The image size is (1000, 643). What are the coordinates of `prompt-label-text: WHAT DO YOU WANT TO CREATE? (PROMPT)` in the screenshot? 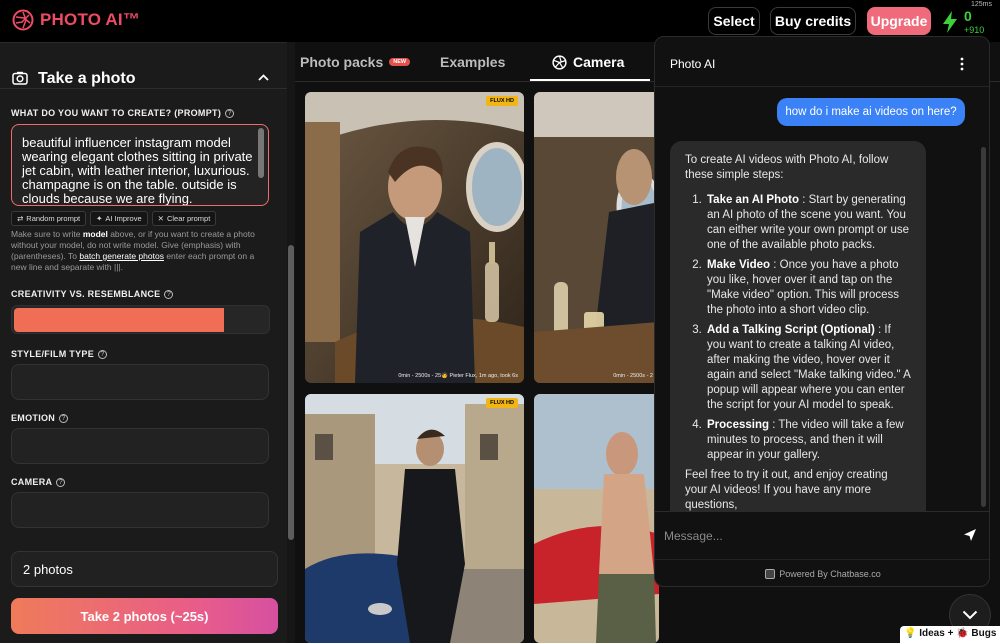 It's located at (116, 113).